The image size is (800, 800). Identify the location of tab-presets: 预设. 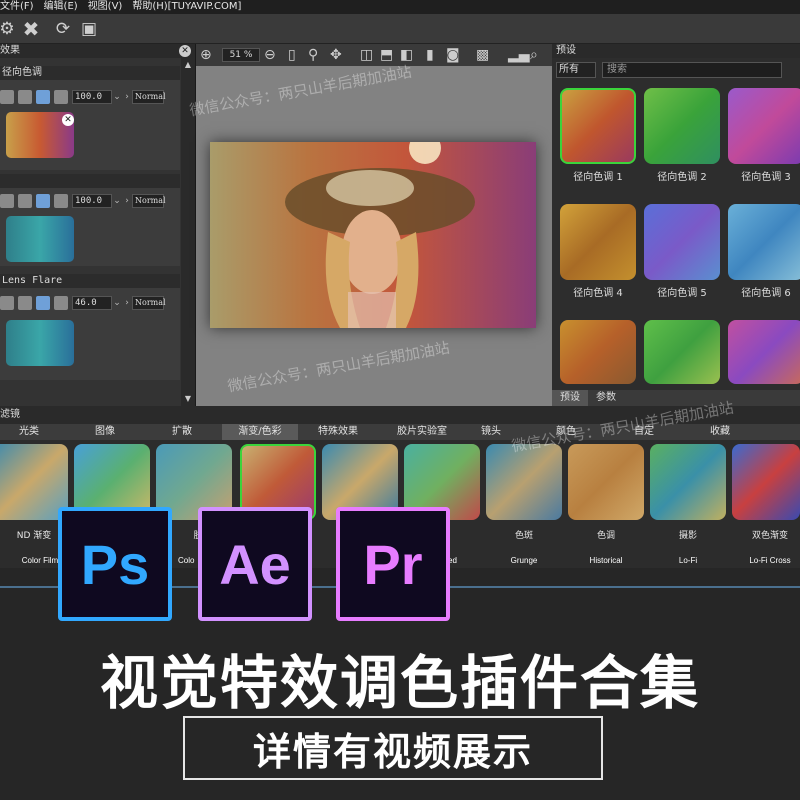
(570, 398).